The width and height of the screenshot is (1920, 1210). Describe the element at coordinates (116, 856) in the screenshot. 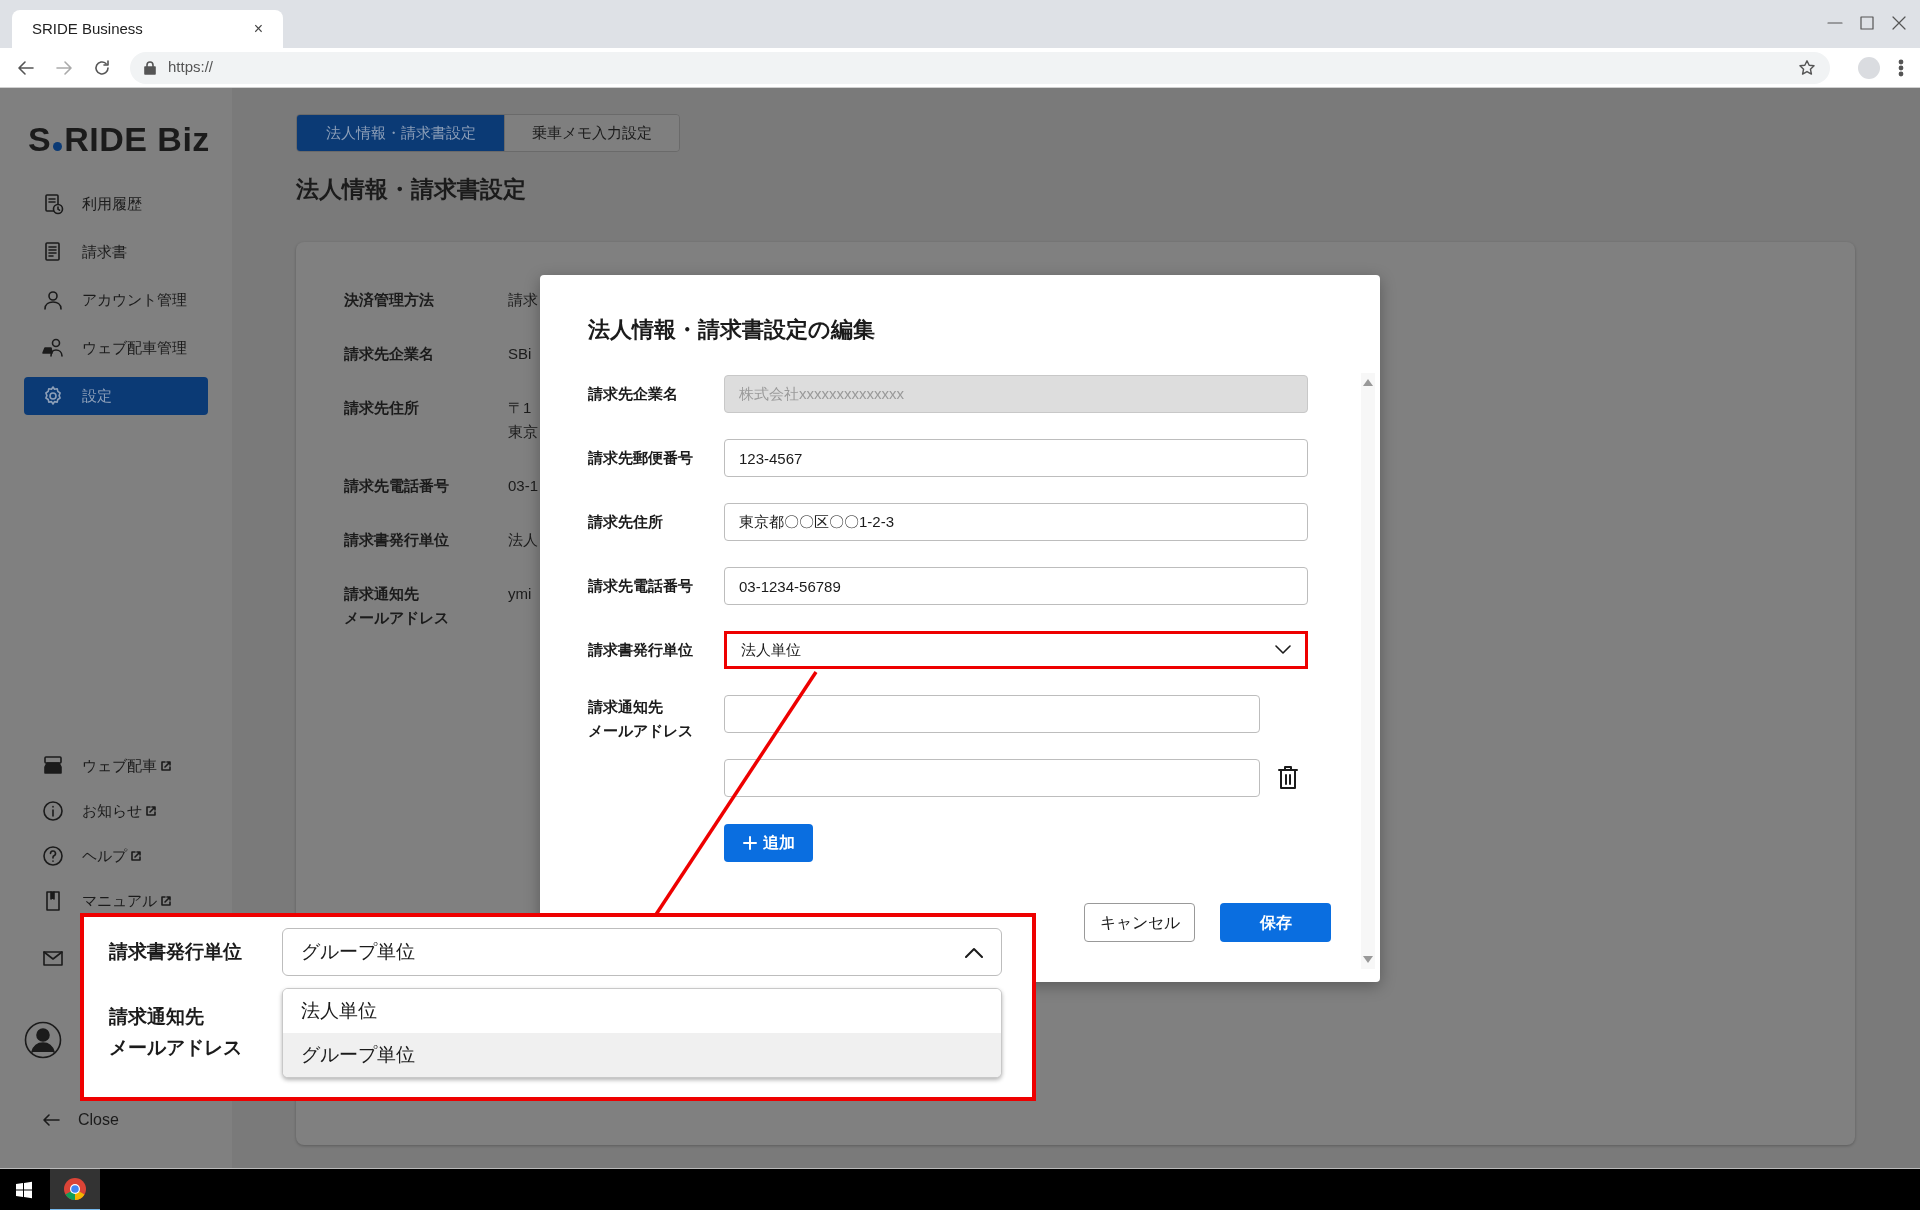

I see `sidebar-link: ヘルプ` at that location.